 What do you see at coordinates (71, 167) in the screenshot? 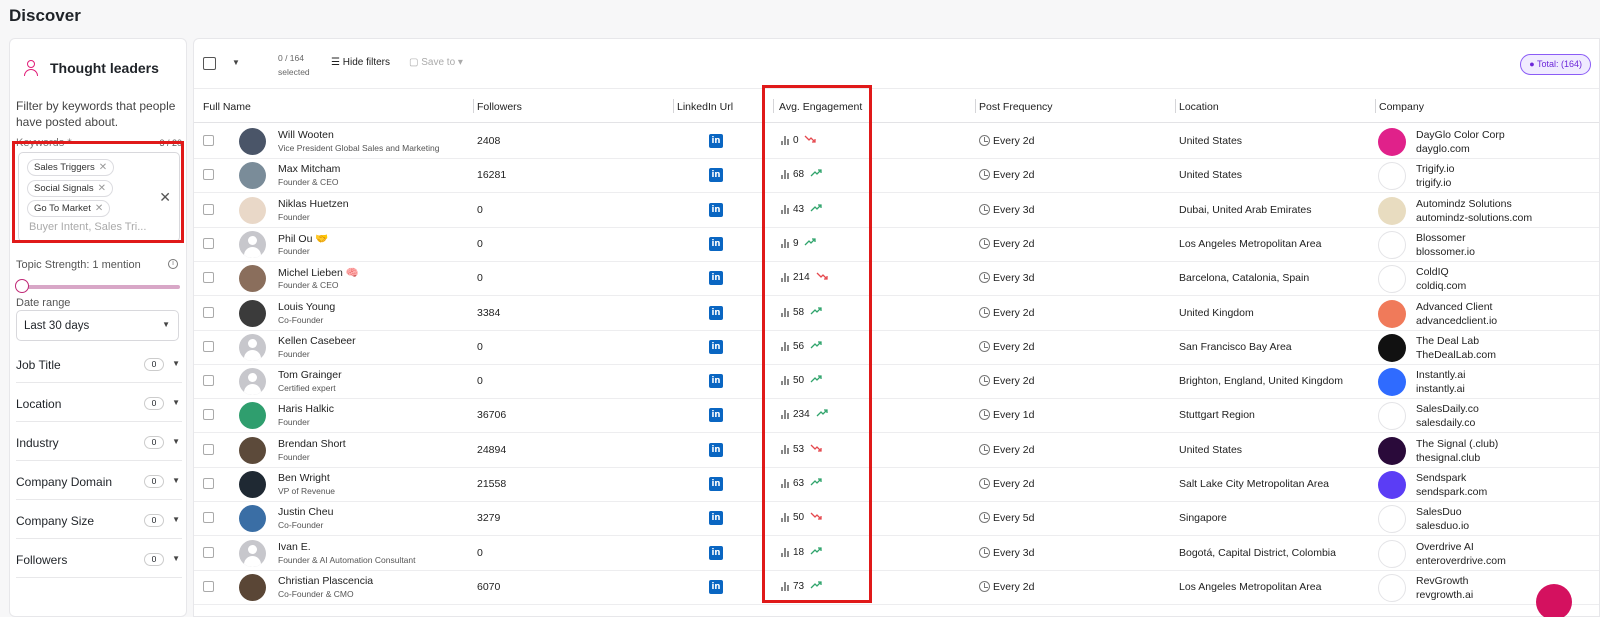
I see `keyword-chip: Sales Triggers ✕` at bounding box center [71, 167].